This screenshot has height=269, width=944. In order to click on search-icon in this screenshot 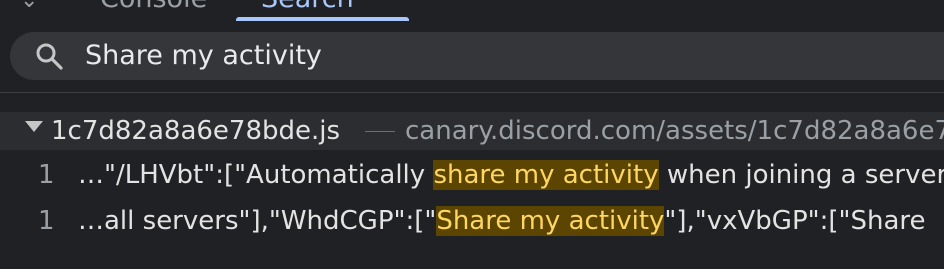, I will do `click(49, 56)`.